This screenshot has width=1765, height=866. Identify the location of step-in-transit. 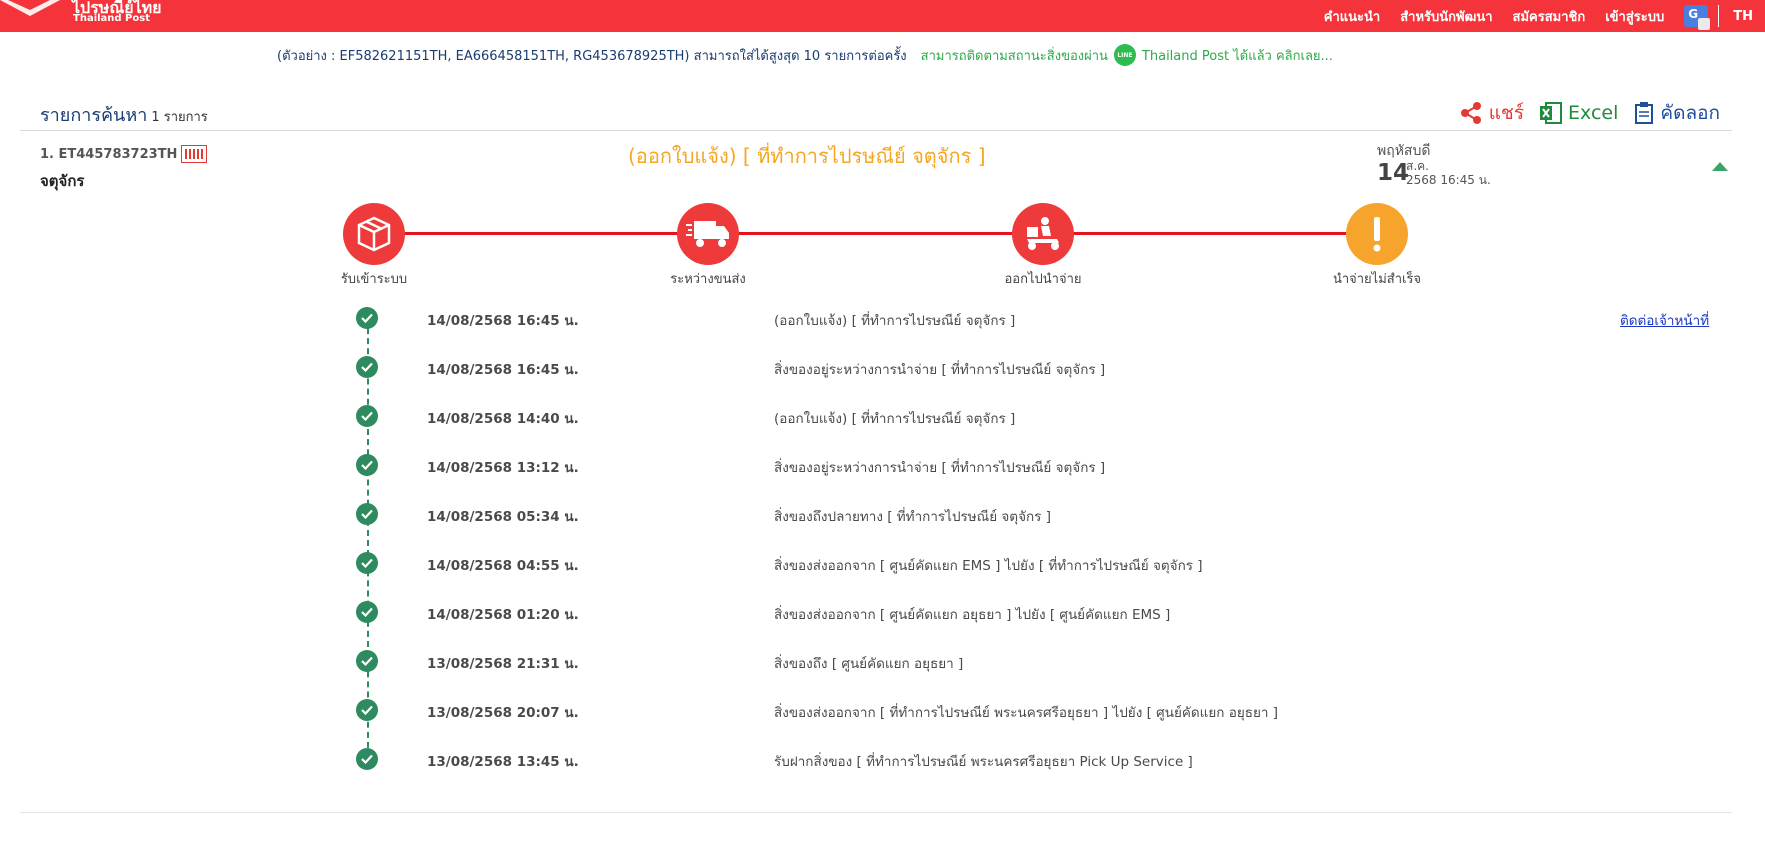
(708, 234).